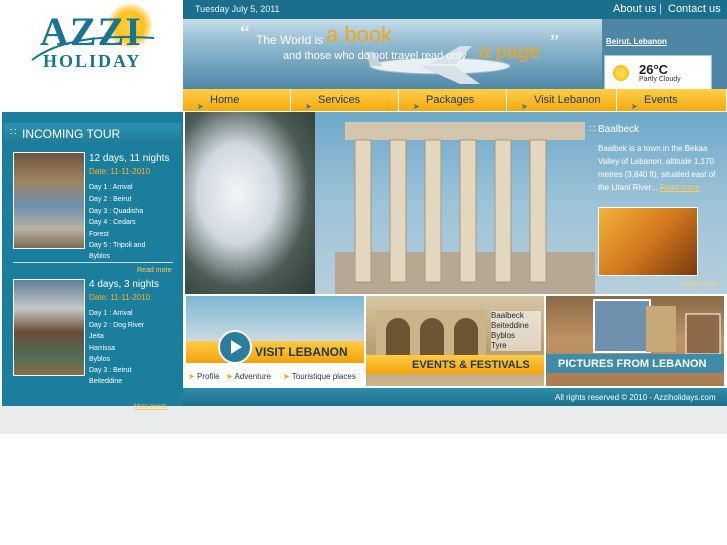 Image resolution: width=727 pixels, height=545 pixels. I want to click on about-us-link: About us, so click(634, 9).